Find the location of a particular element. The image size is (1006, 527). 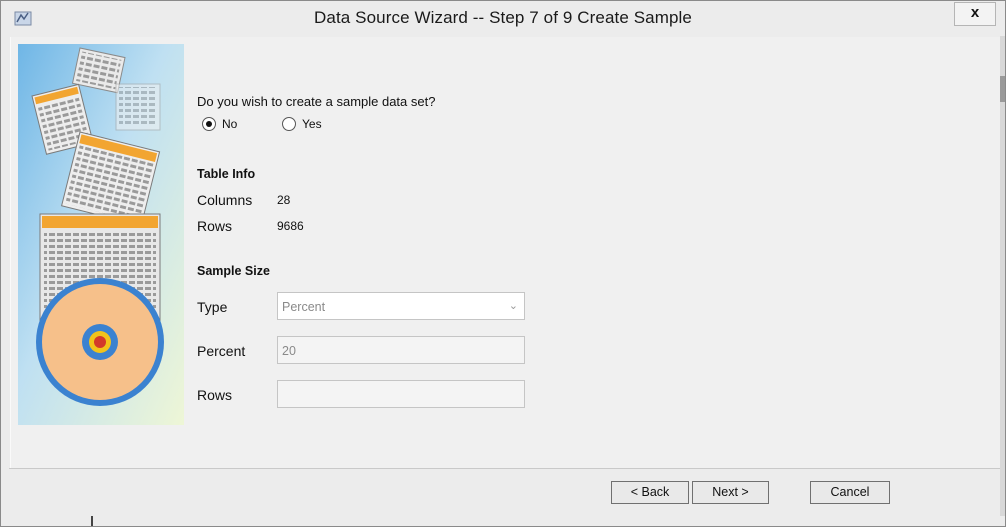

type-select-value: Percent is located at coordinates (304, 307).